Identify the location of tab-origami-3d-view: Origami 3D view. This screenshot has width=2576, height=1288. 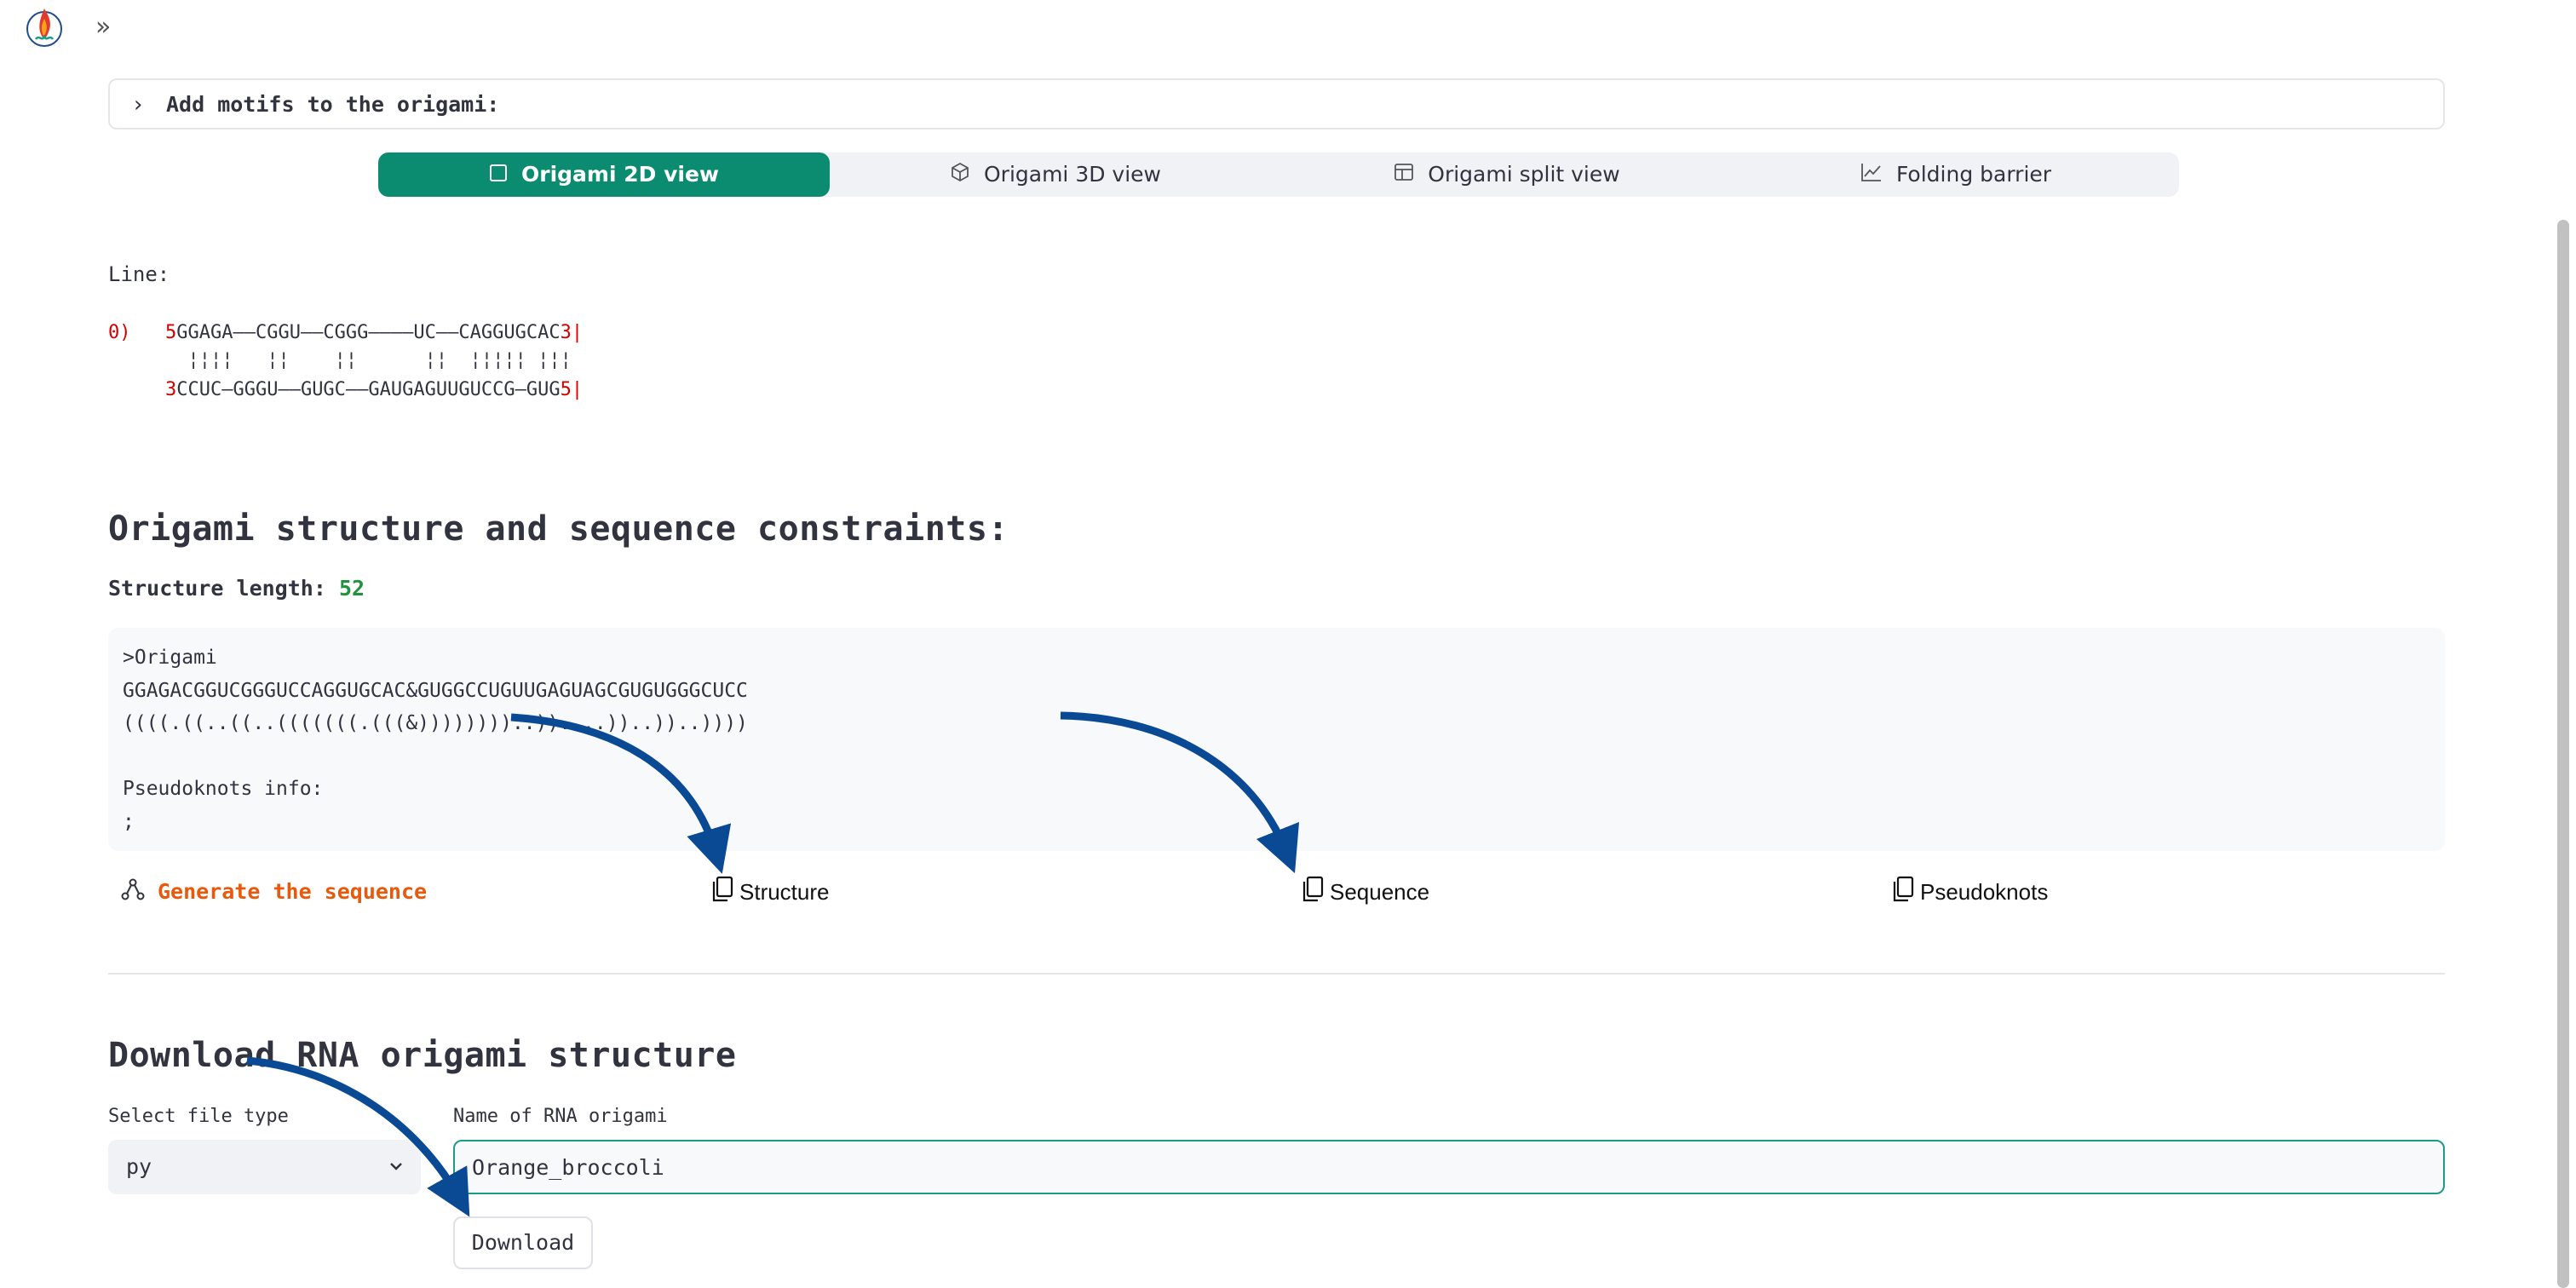
(1056, 174).